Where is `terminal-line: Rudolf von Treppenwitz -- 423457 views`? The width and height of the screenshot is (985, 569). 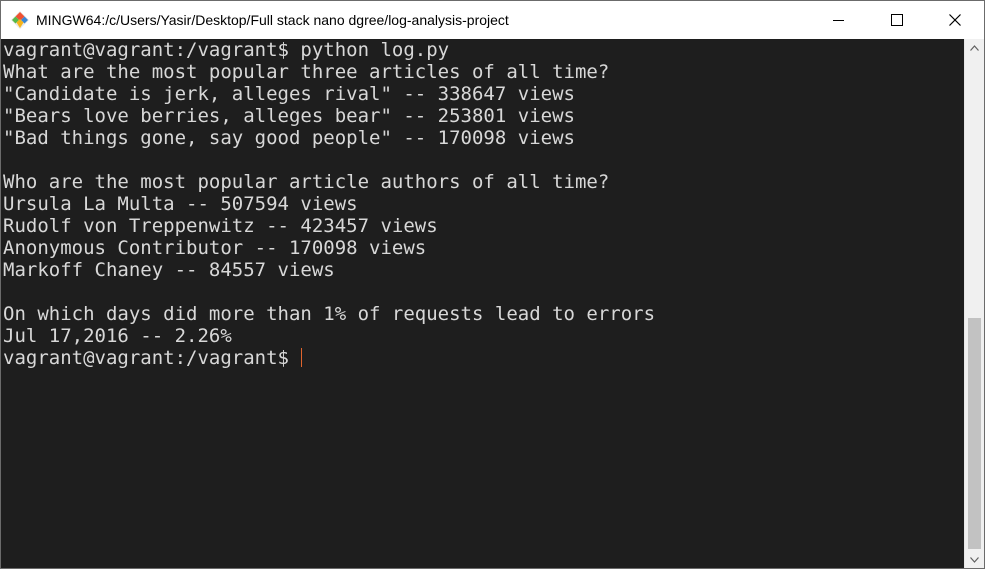
terminal-line: Rudolf von Treppenwitz -- 423457 views is located at coordinates (220, 226).